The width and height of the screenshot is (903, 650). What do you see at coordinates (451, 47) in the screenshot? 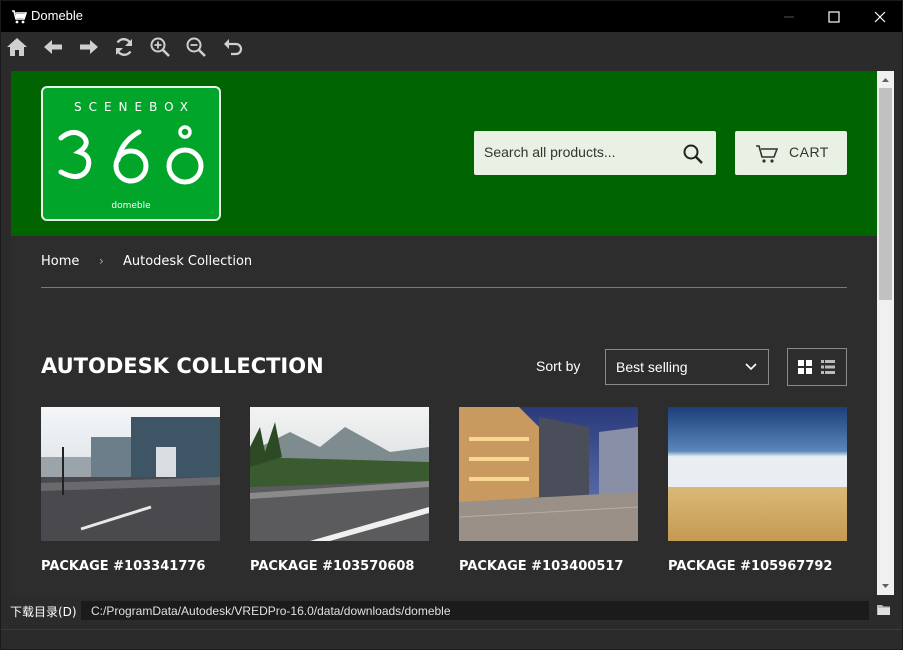
I see `browser-toolbar` at bounding box center [451, 47].